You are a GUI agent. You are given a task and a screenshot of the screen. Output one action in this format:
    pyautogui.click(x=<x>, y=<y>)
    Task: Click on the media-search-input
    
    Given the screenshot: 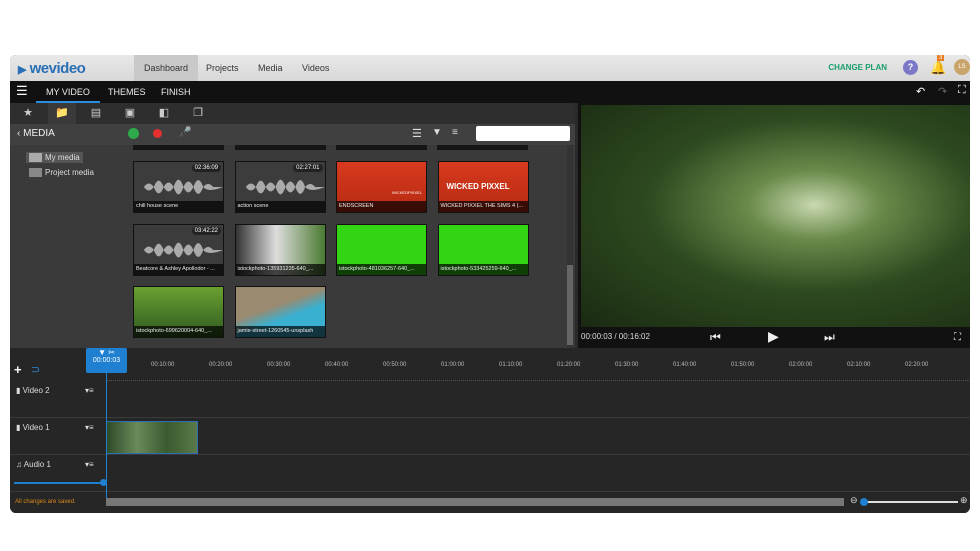 What is the action you would take?
    pyautogui.click(x=523, y=133)
    